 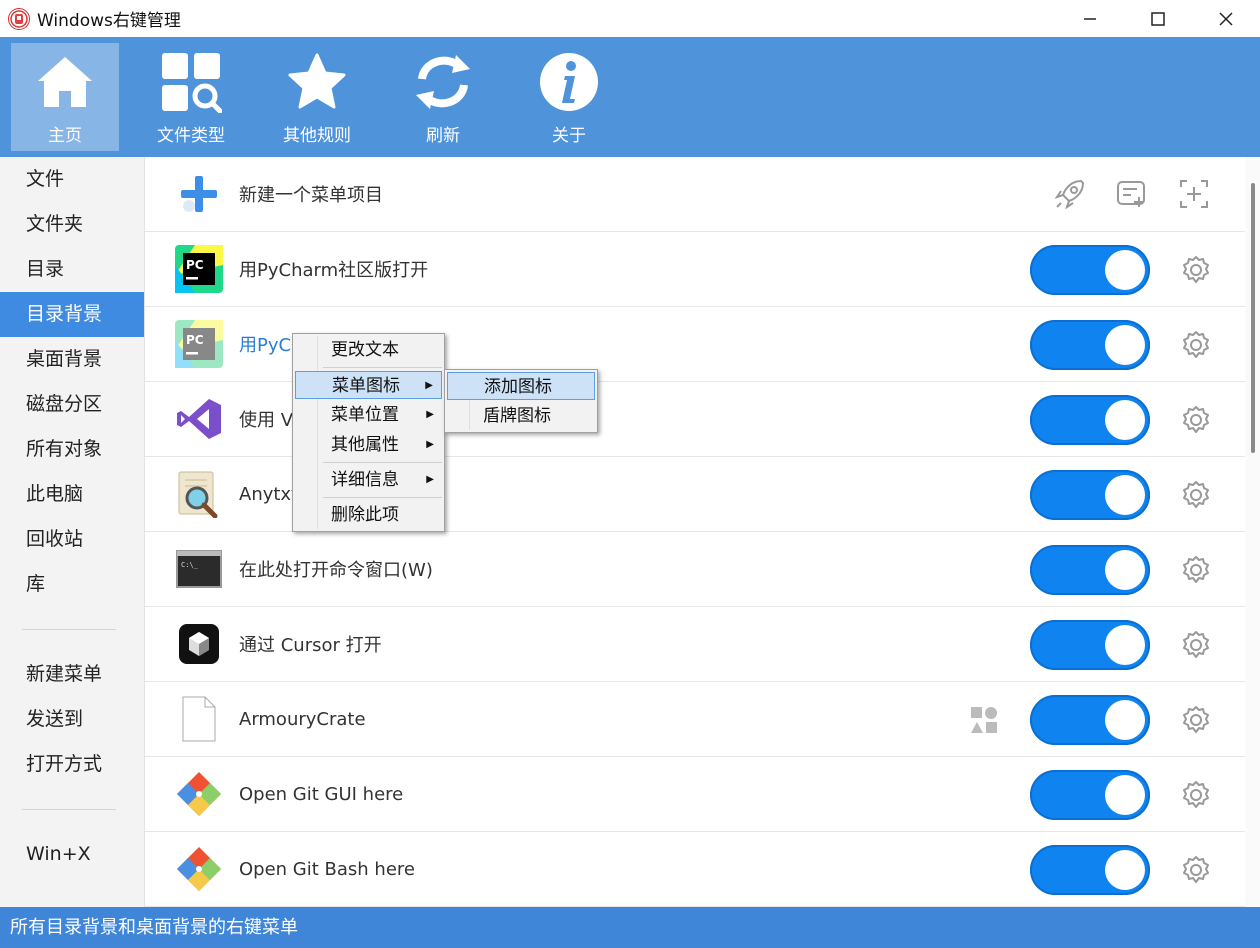 What do you see at coordinates (72, 854) in the screenshot?
I see `sidebar-item-winx: Win+X` at bounding box center [72, 854].